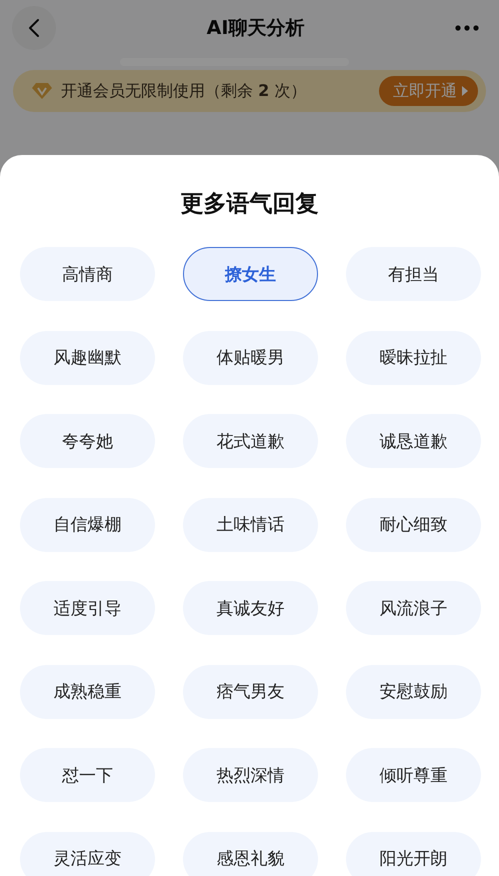  What do you see at coordinates (413, 775) in the screenshot?
I see `tone-option: 倾听尊重` at bounding box center [413, 775].